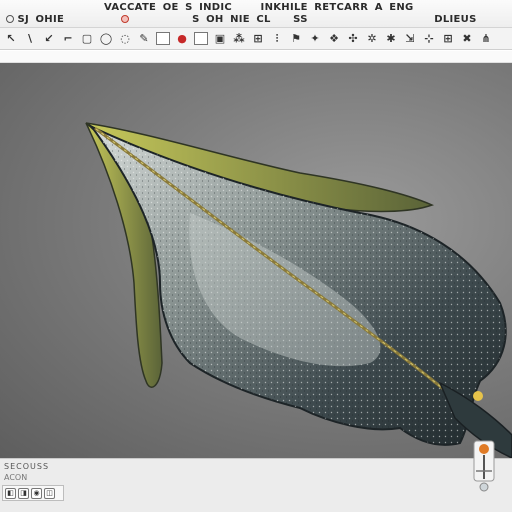  What do you see at coordinates (353, 39) in the screenshot?
I see `cross-tool-icon: ✣` at bounding box center [353, 39].